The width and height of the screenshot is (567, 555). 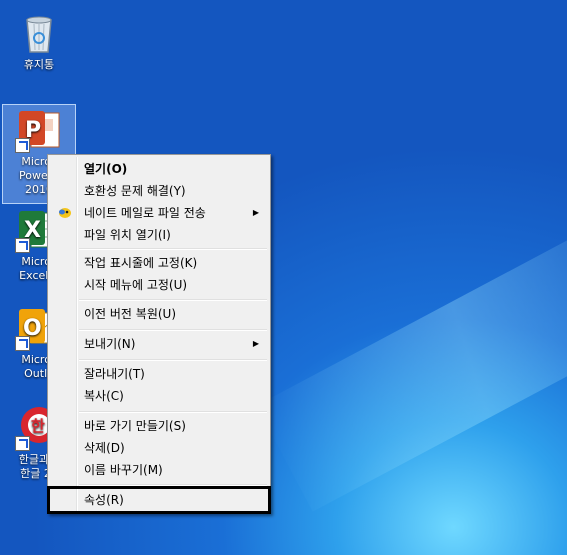 I want to click on menu-item-pin-to-start-menu: 시작 메뉴에 고정(U), so click(x=159, y=285).